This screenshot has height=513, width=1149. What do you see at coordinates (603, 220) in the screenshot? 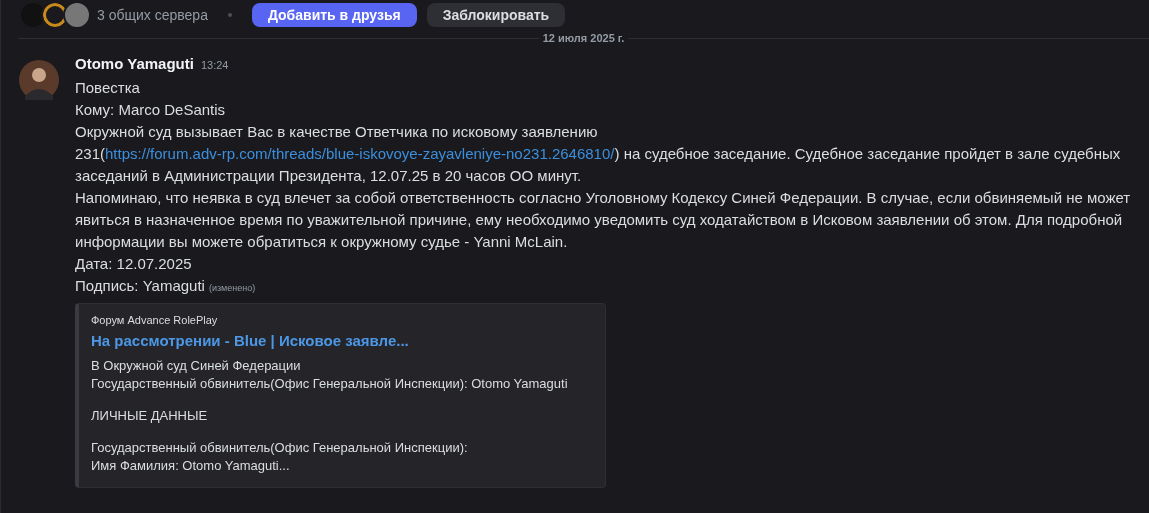
I see `message-text: Напоминаю, что неявка в суд влечет за собой ответственность согласно Уголовному Кодексу Синей Федерации. В случае, если обвиняемый не может явиться в назначенное время по уважительной причине, ему необходимо уведомить суд ходатайством в Исковом заявлении об этом. Для подробной информации вы можете обратиться к окружному судье - Yanni McLain.` at bounding box center [603, 220].